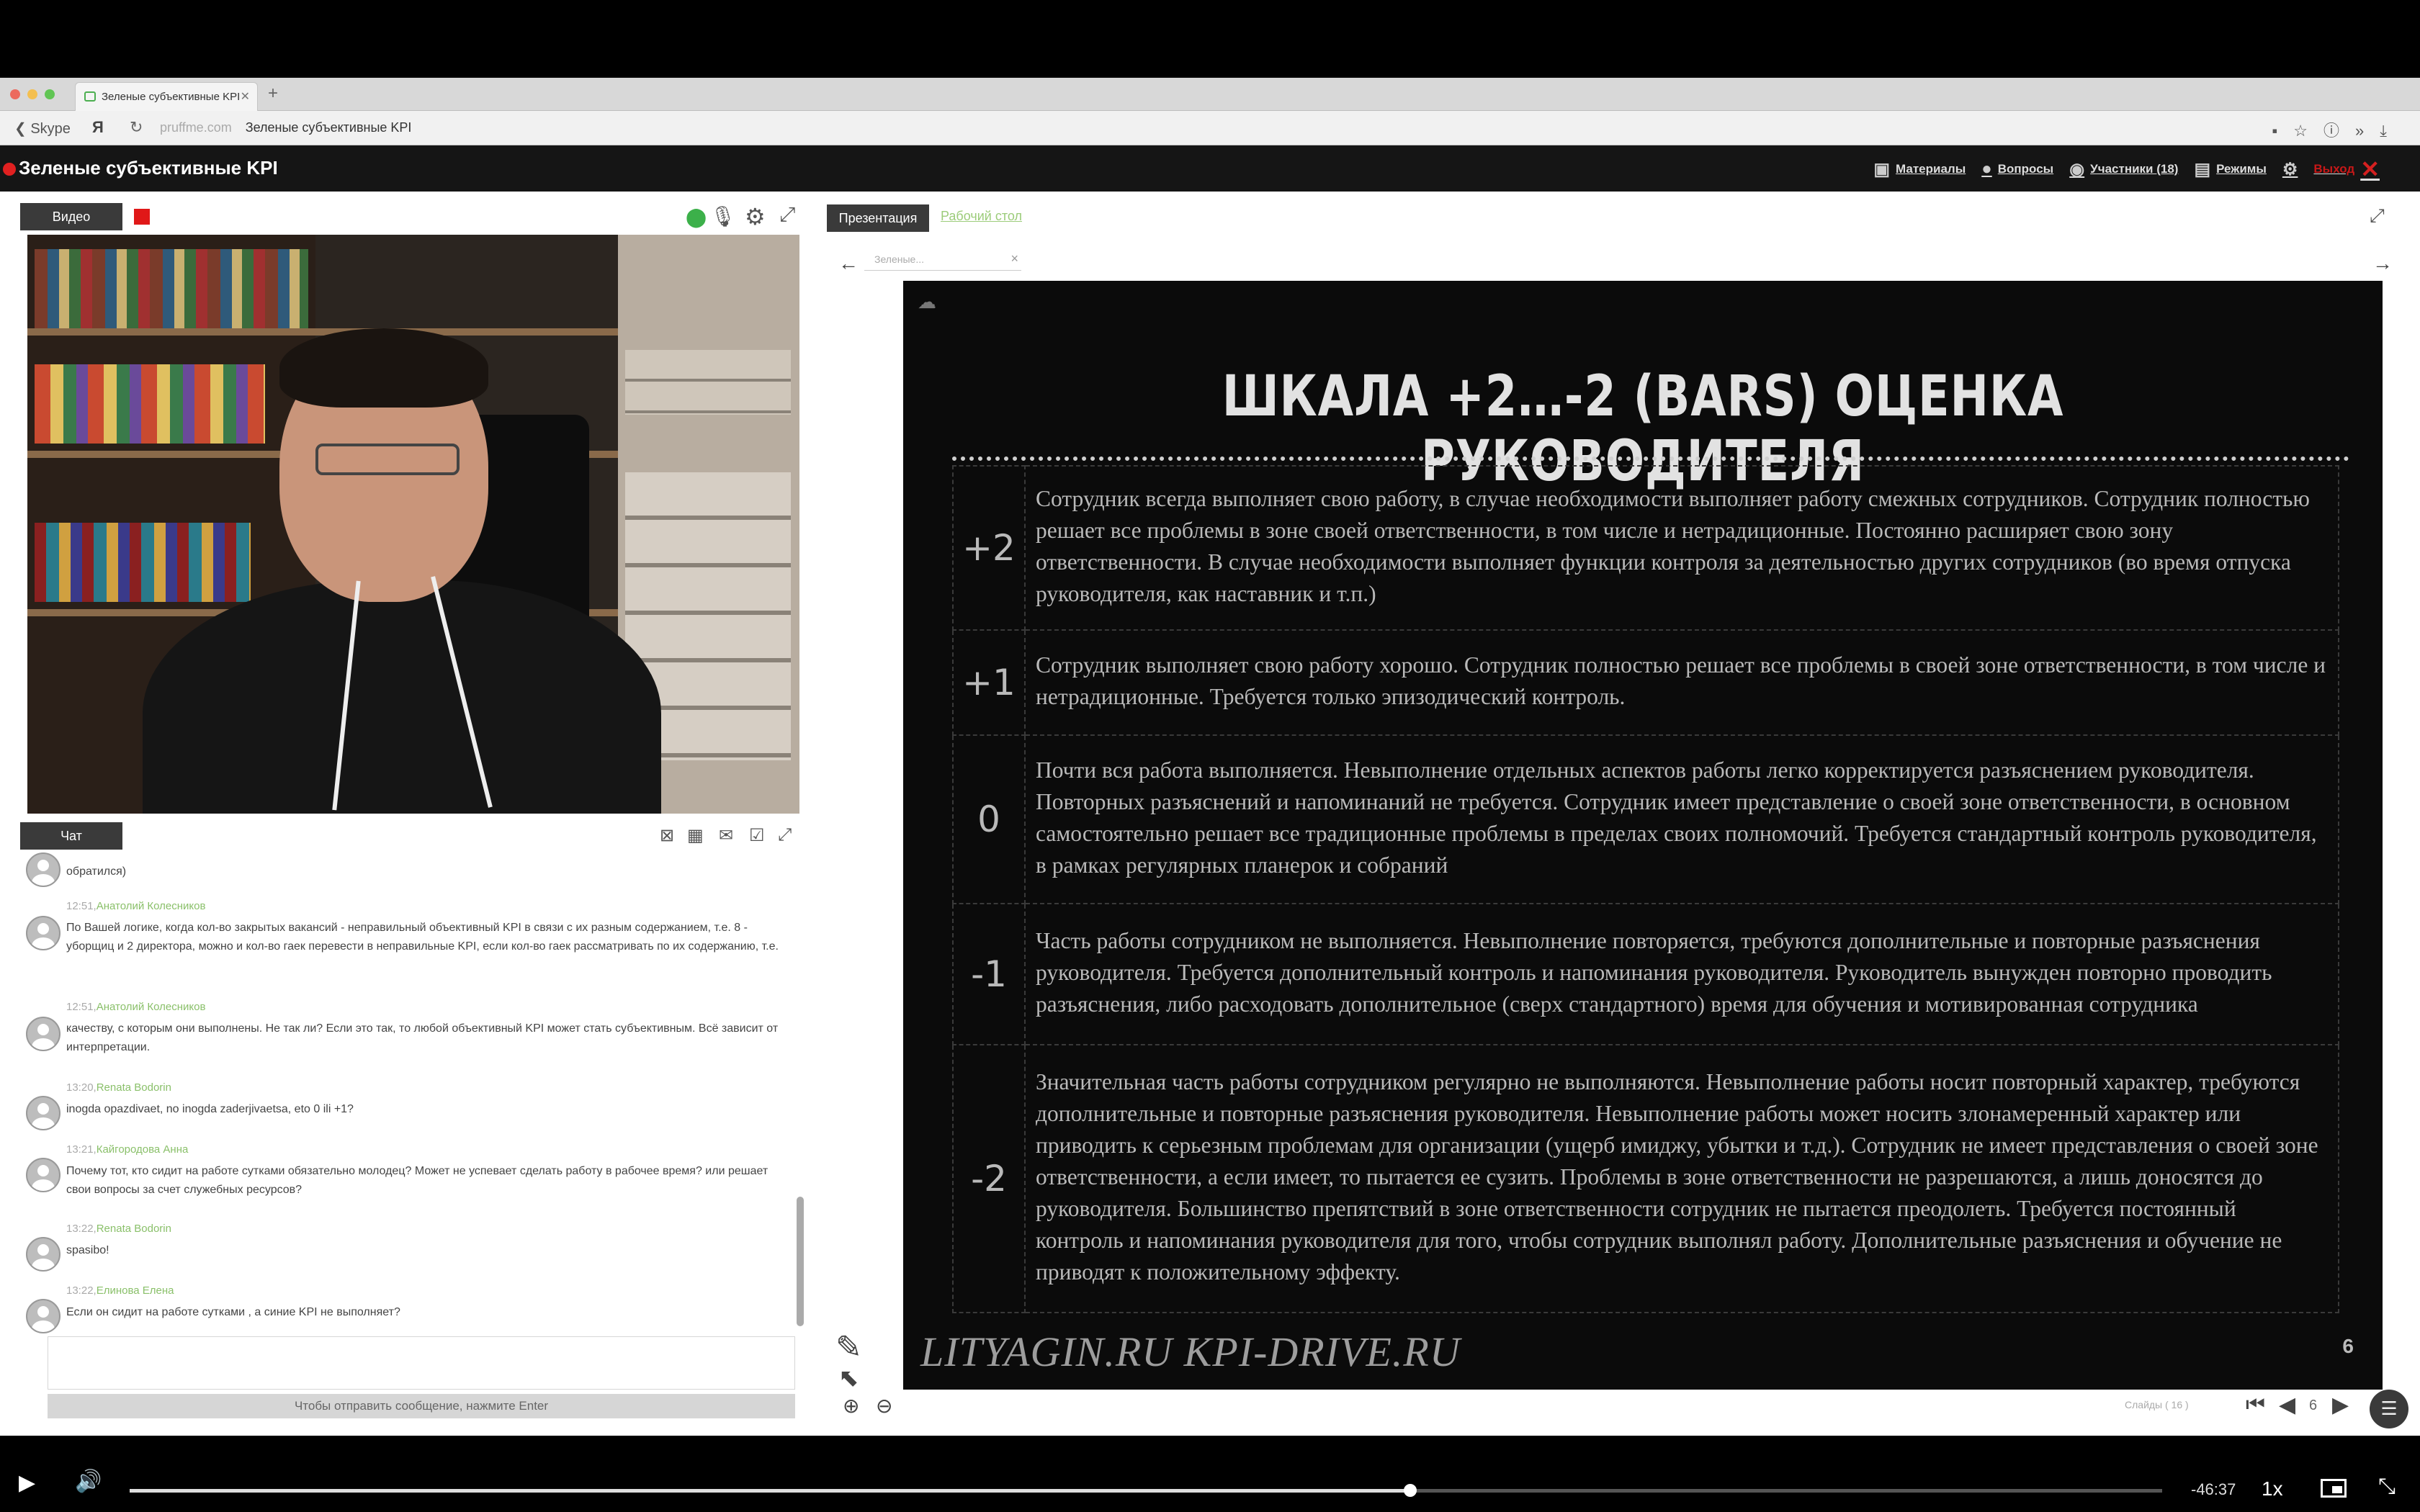 The image size is (2420, 1512). Describe the element at coordinates (328, 127) in the screenshot. I see `url-page: Зеленые субъективные KPI` at that location.